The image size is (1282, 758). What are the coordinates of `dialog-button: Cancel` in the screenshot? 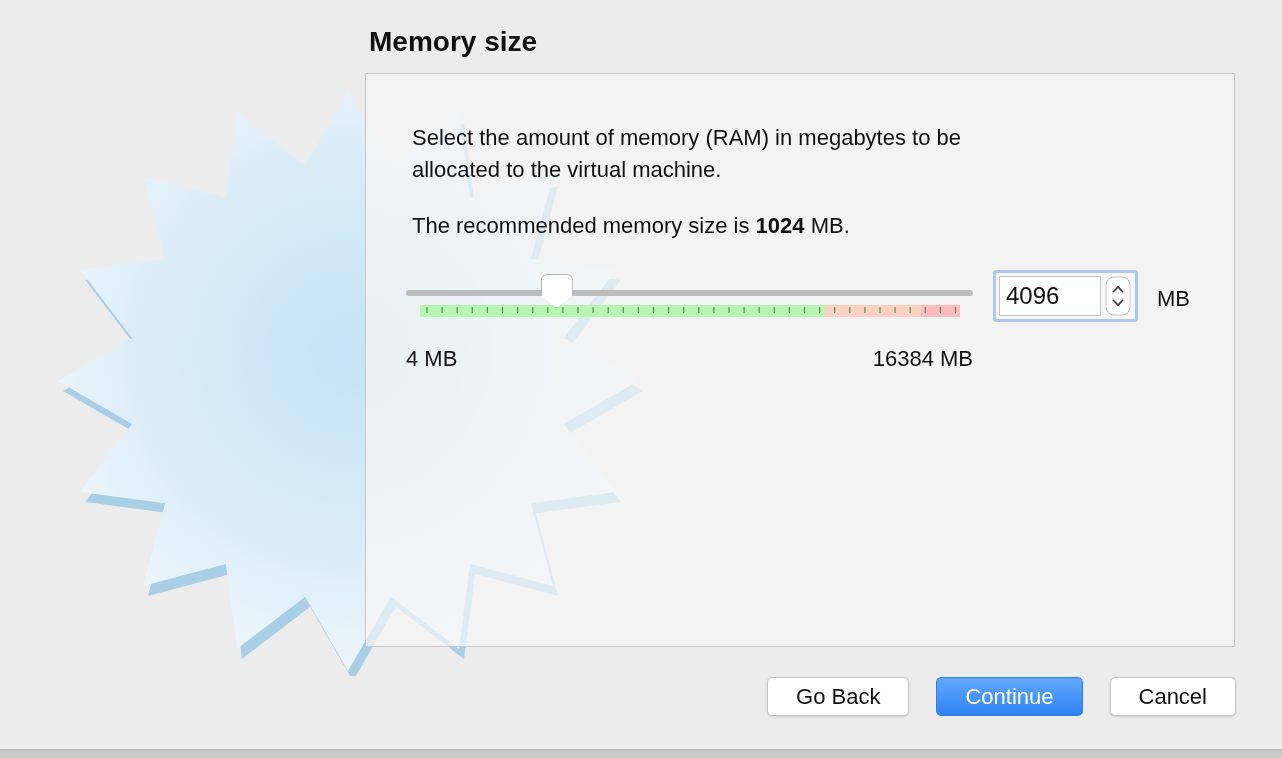 It's located at (1172, 696).